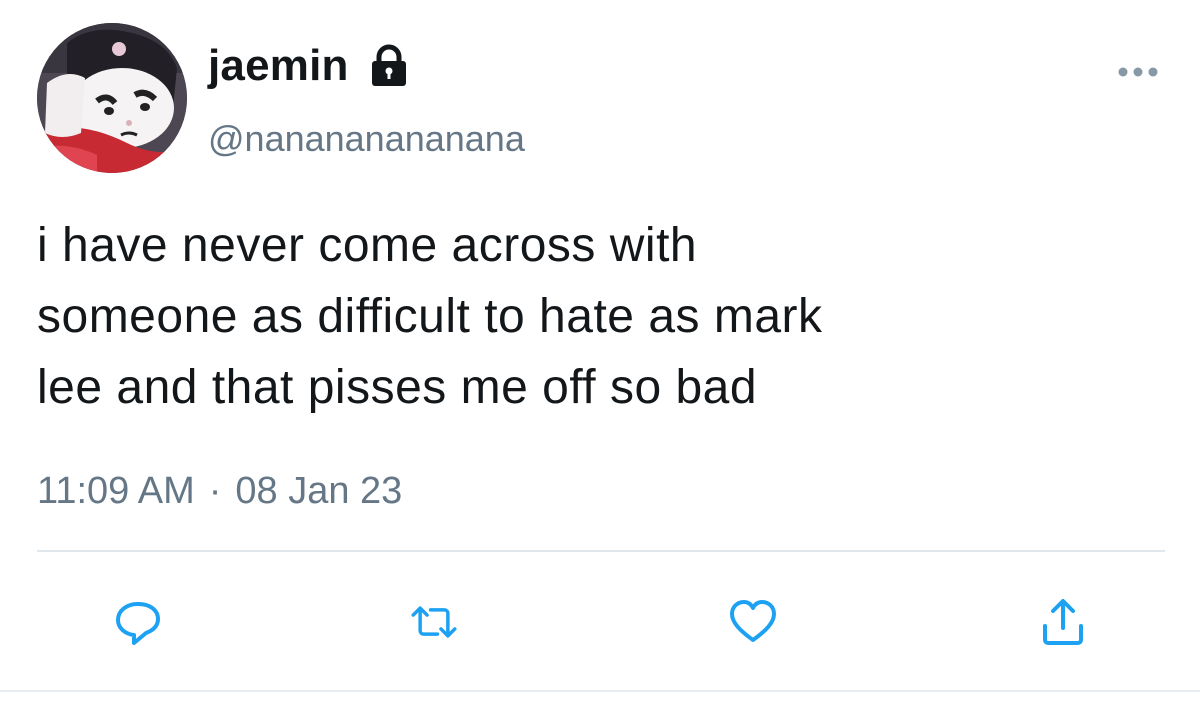 Image resolution: width=1200 pixels, height=710 pixels. I want to click on tweet-time: 11:09 AM, so click(116, 491).